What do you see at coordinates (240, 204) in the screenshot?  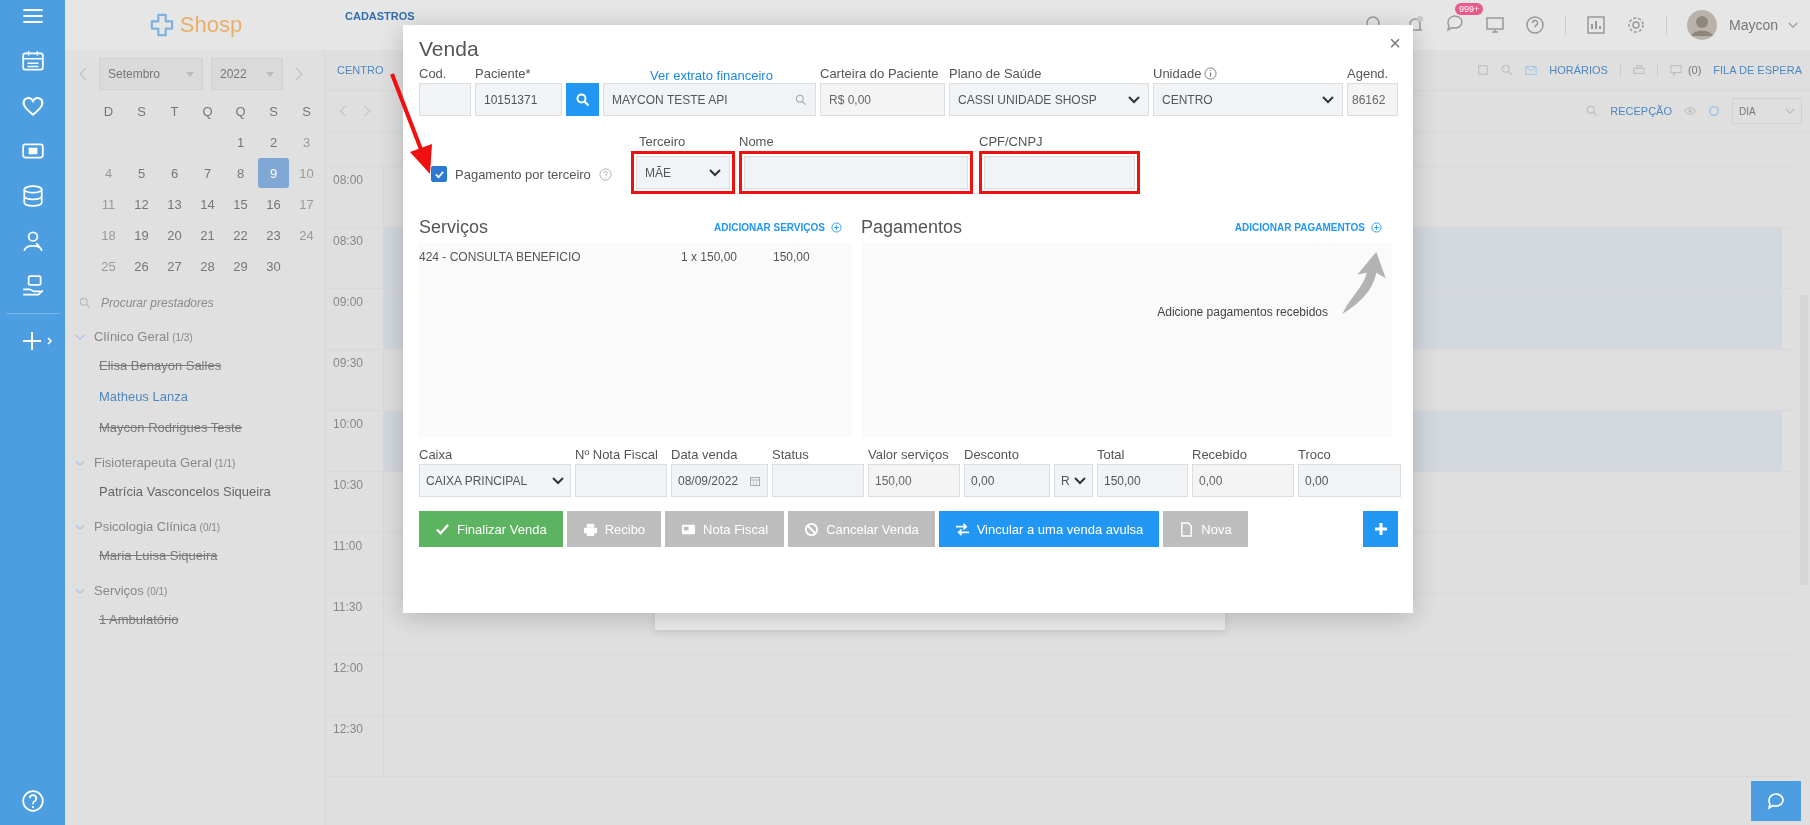 I see `calendar-day: 15` at bounding box center [240, 204].